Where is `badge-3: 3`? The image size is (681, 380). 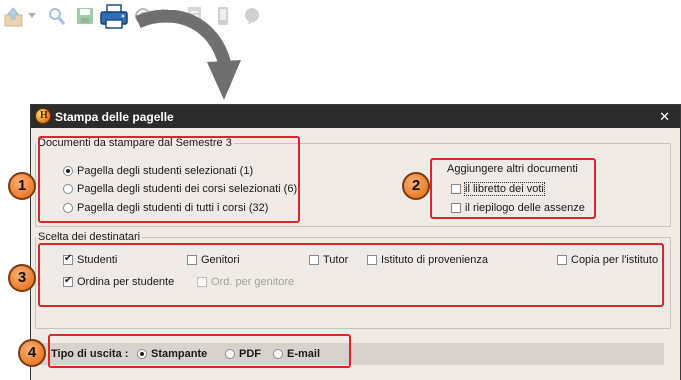 badge-3: 3 is located at coordinates (22, 278).